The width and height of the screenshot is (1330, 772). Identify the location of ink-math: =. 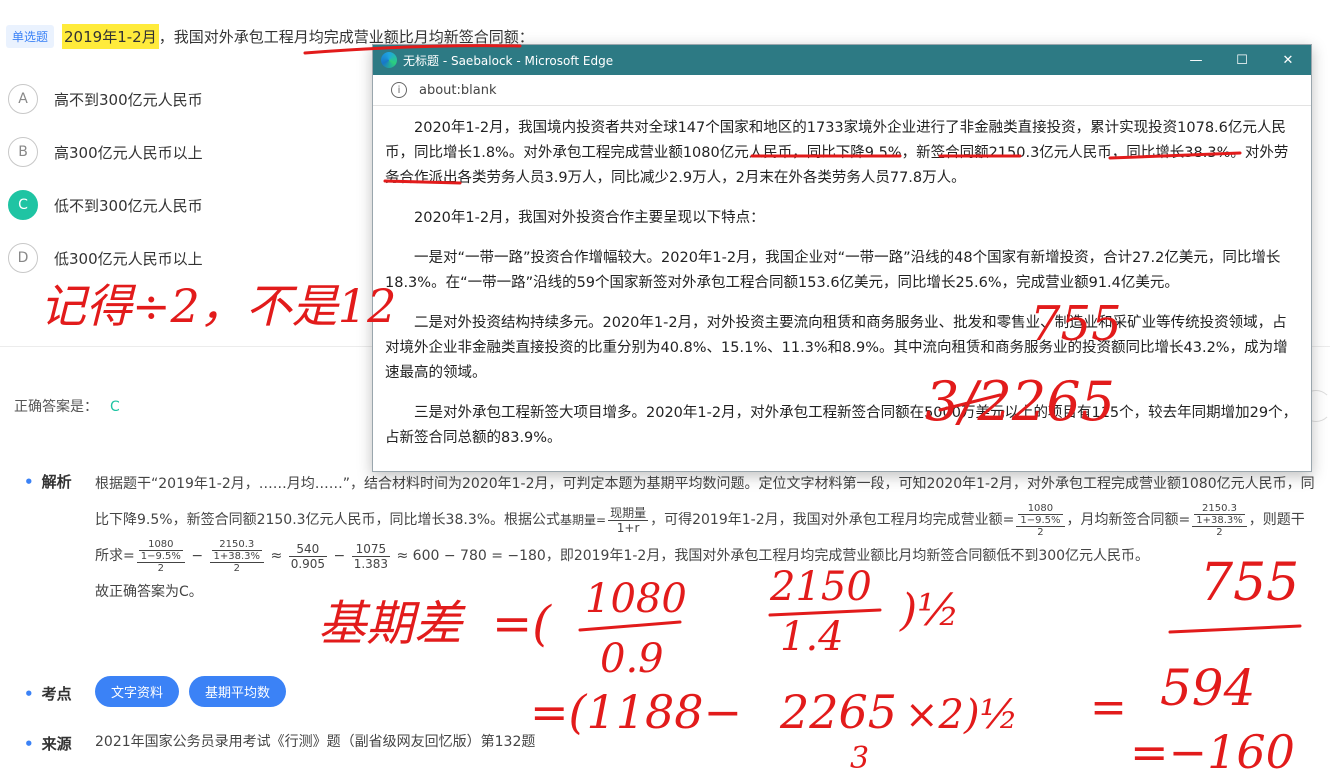
(1108, 707).